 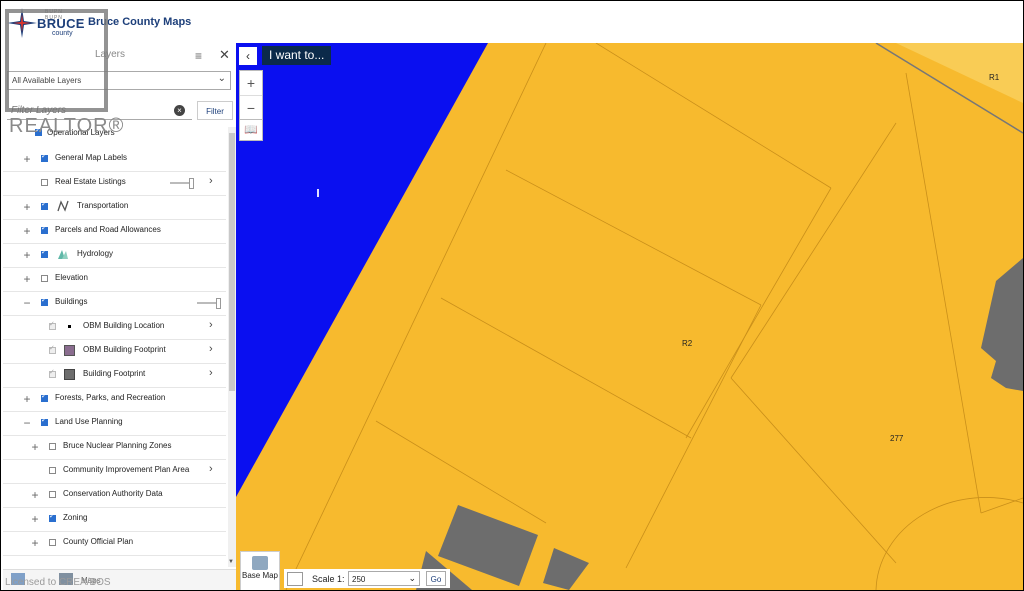 What do you see at coordinates (897, 438) in the screenshot?
I see `parcel-number-label: 277` at bounding box center [897, 438].